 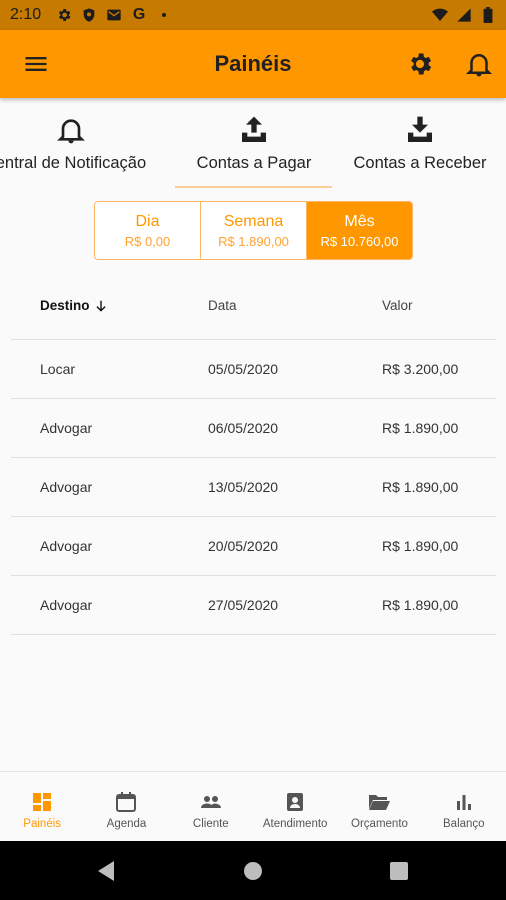 I want to click on cell-data: 13/05/2020, so click(x=243, y=487).